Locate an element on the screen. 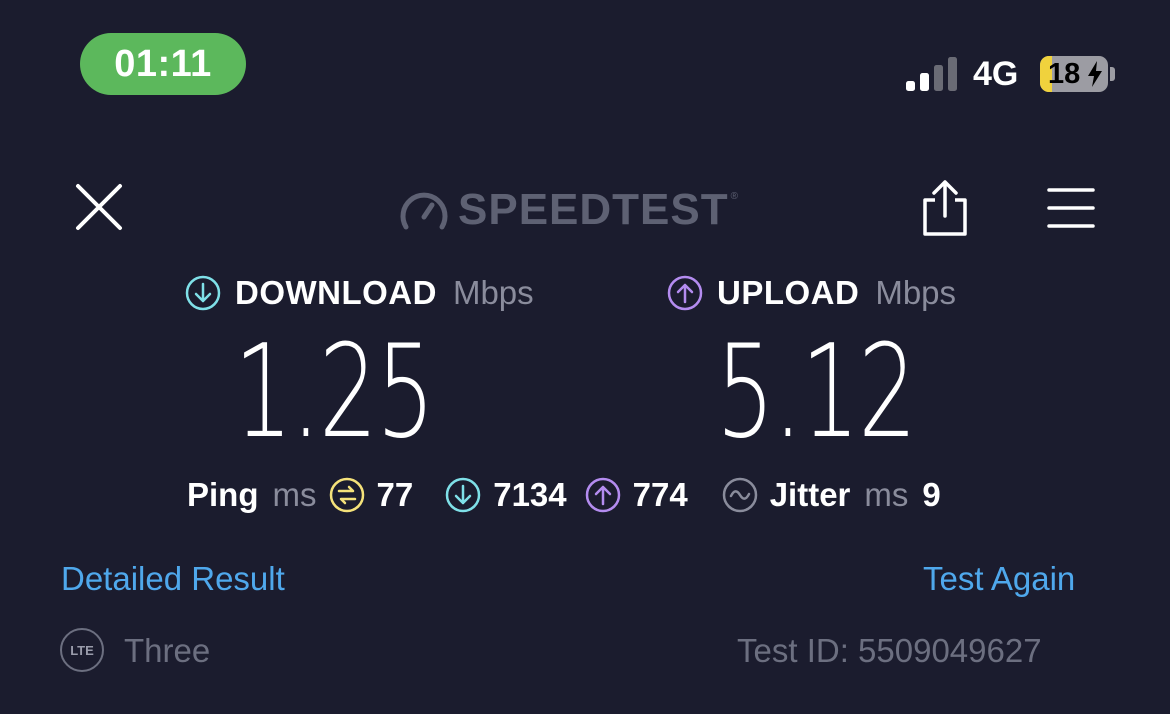 This screenshot has height=714, width=1170. download-ping-icon is located at coordinates (463, 495).